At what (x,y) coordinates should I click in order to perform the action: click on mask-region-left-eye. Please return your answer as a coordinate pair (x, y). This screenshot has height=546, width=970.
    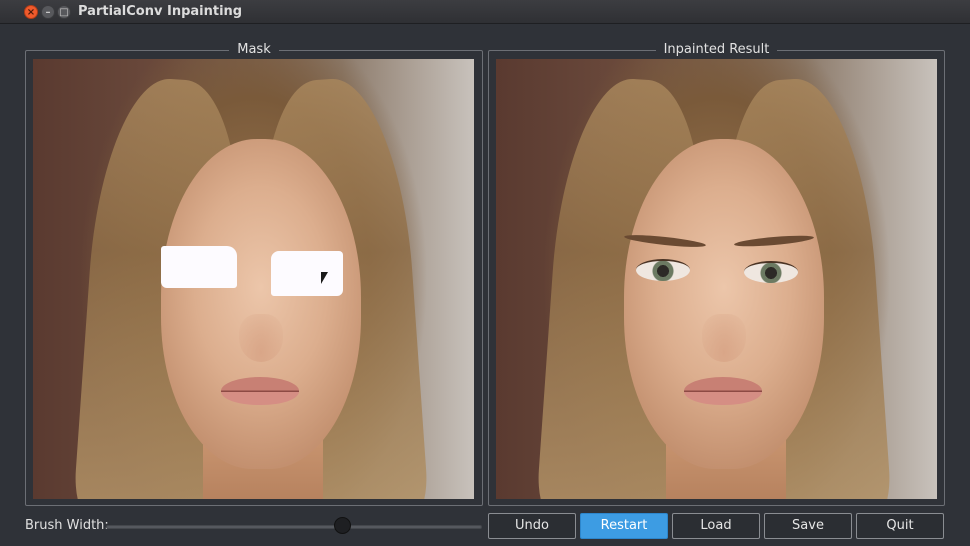
    Looking at the image, I should click on (199, 267).